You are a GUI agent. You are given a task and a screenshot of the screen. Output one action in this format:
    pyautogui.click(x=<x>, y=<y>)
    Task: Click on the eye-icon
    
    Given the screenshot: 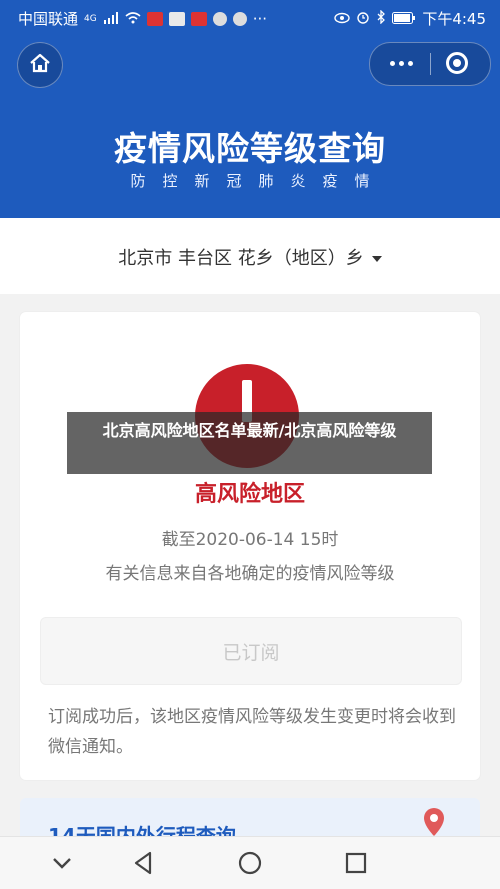 What is the action you would take?
    pyautogui.click(x=342, y=19)
    